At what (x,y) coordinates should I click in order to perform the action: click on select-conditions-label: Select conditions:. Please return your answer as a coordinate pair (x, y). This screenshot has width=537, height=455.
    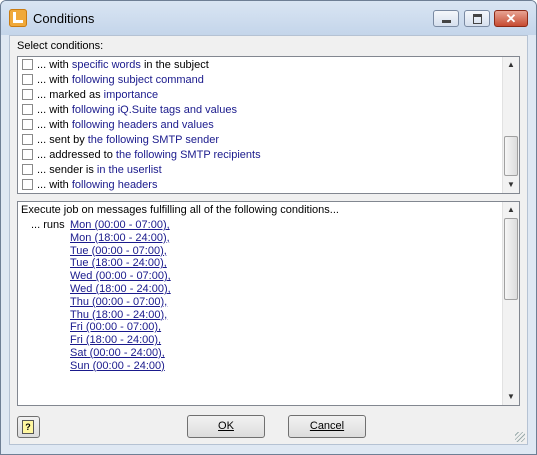
    Looking at the image, I should click on (60, 46).